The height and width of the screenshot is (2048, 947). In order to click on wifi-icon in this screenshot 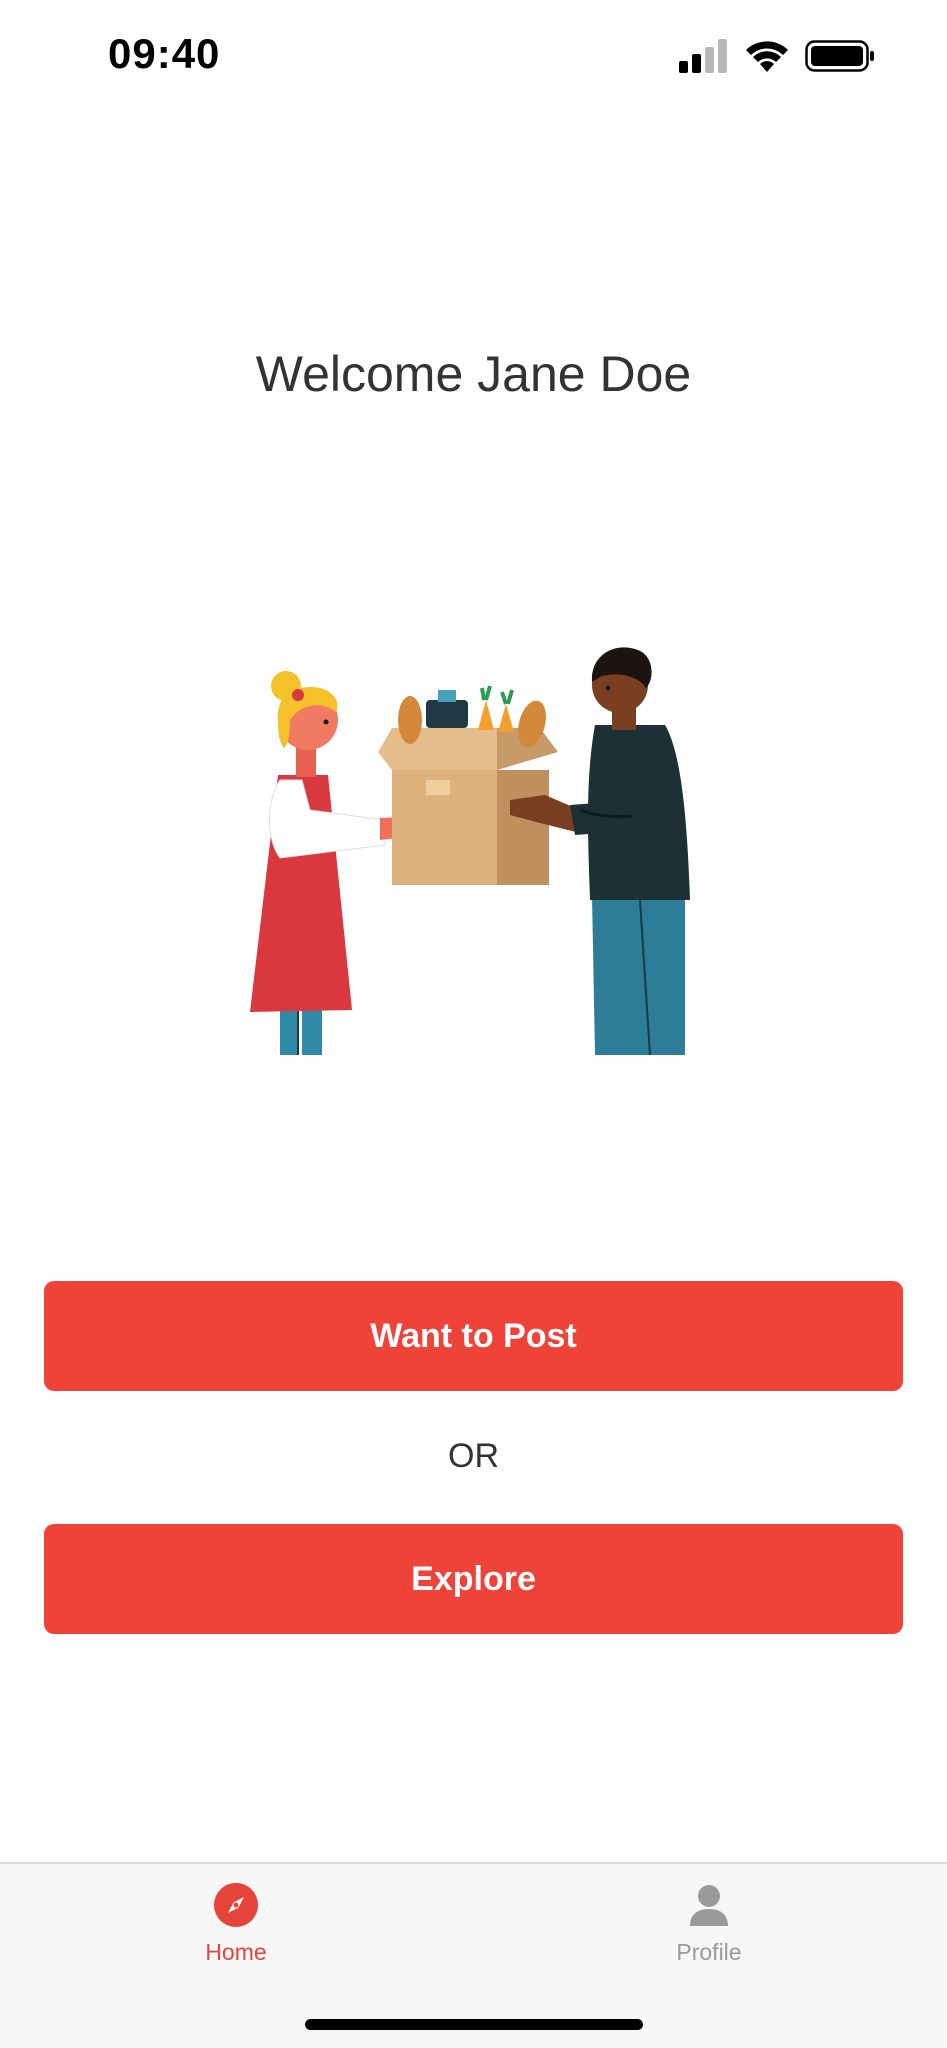, I will do `click(767, 56)`.